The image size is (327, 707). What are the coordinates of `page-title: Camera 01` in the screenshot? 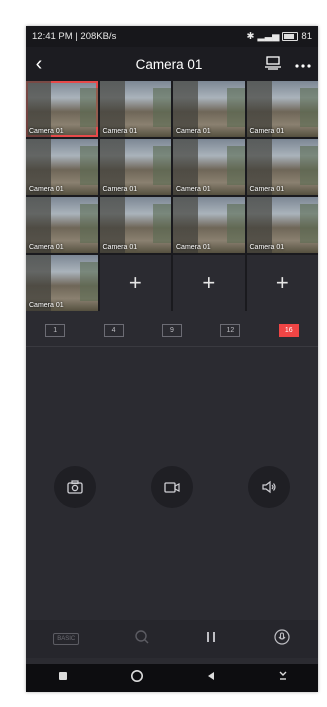 It's located at (169, 64).